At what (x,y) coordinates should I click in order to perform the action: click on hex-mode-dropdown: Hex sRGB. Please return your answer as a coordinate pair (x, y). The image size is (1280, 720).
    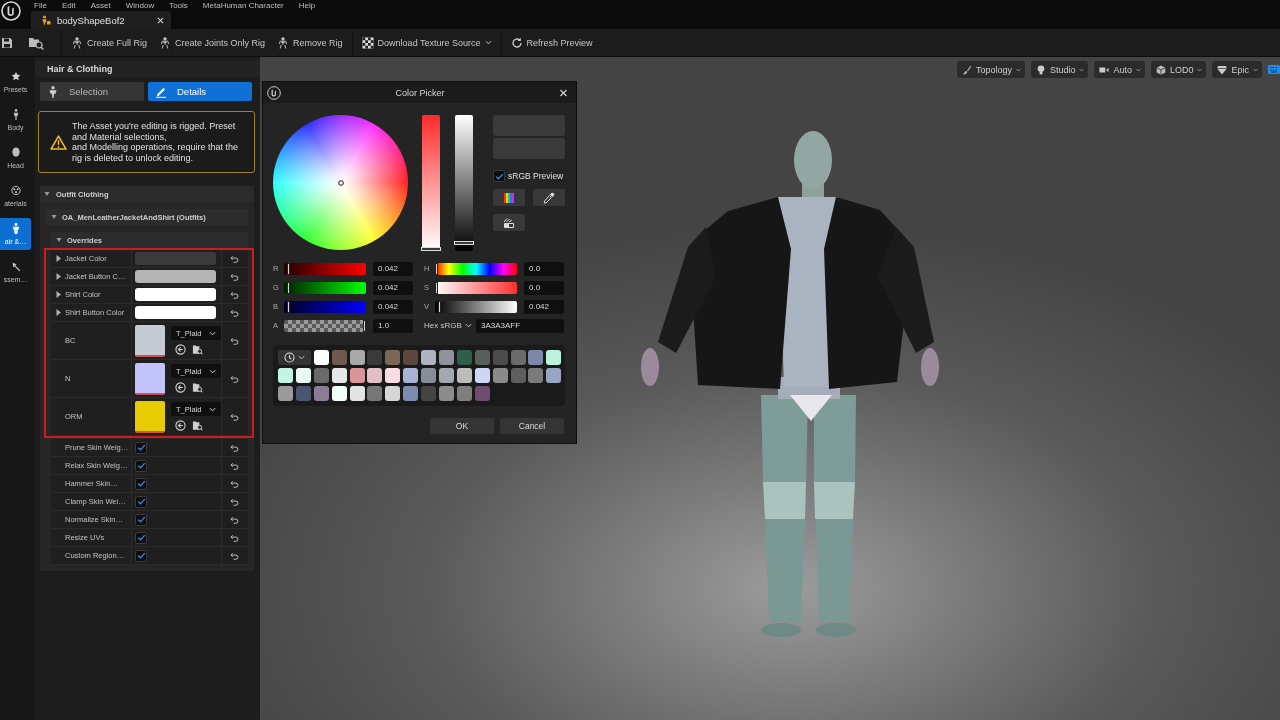
    Looking at the image, I should click on (447, 325).